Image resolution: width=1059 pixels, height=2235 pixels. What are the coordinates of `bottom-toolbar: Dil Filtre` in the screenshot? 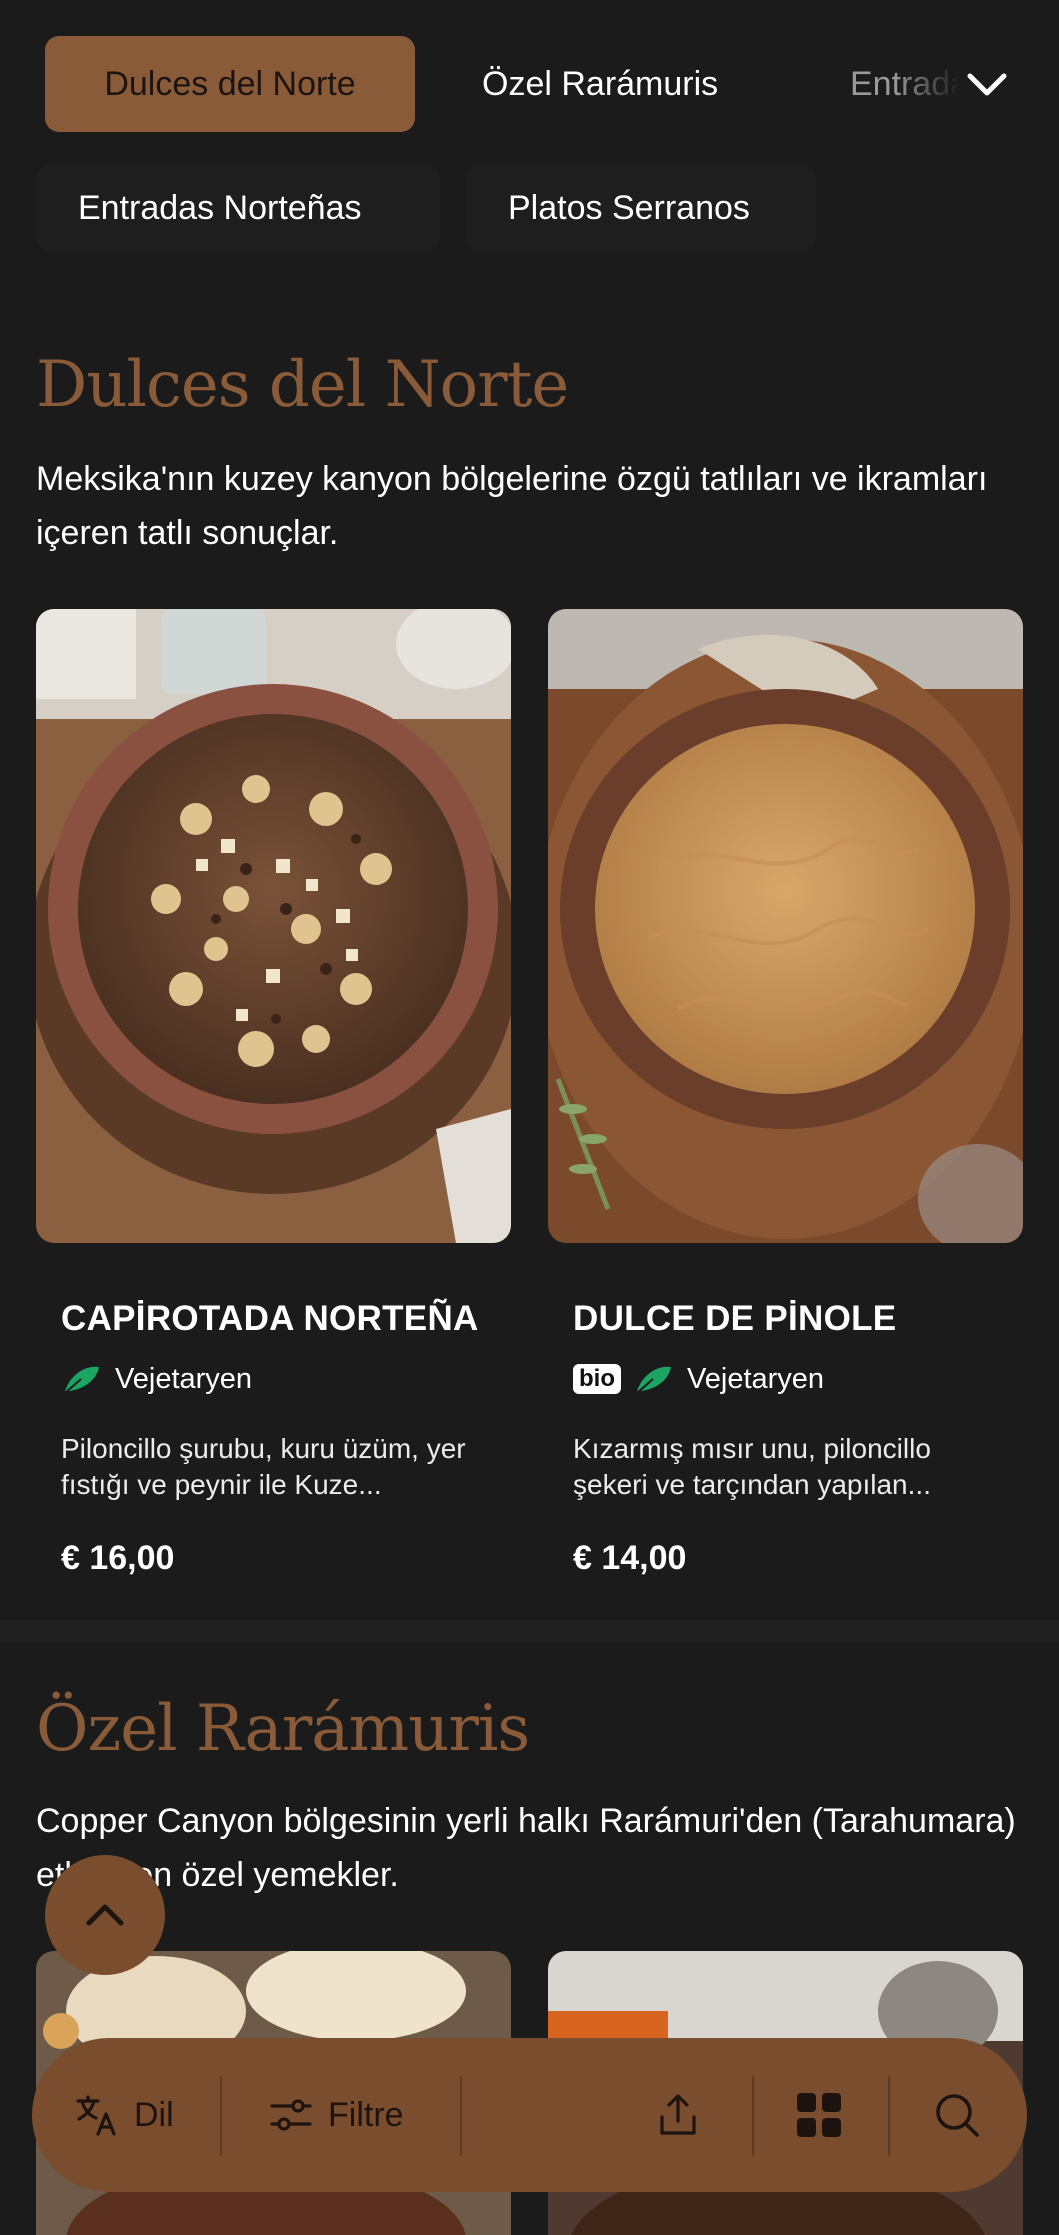 It's located at (529, 2115).